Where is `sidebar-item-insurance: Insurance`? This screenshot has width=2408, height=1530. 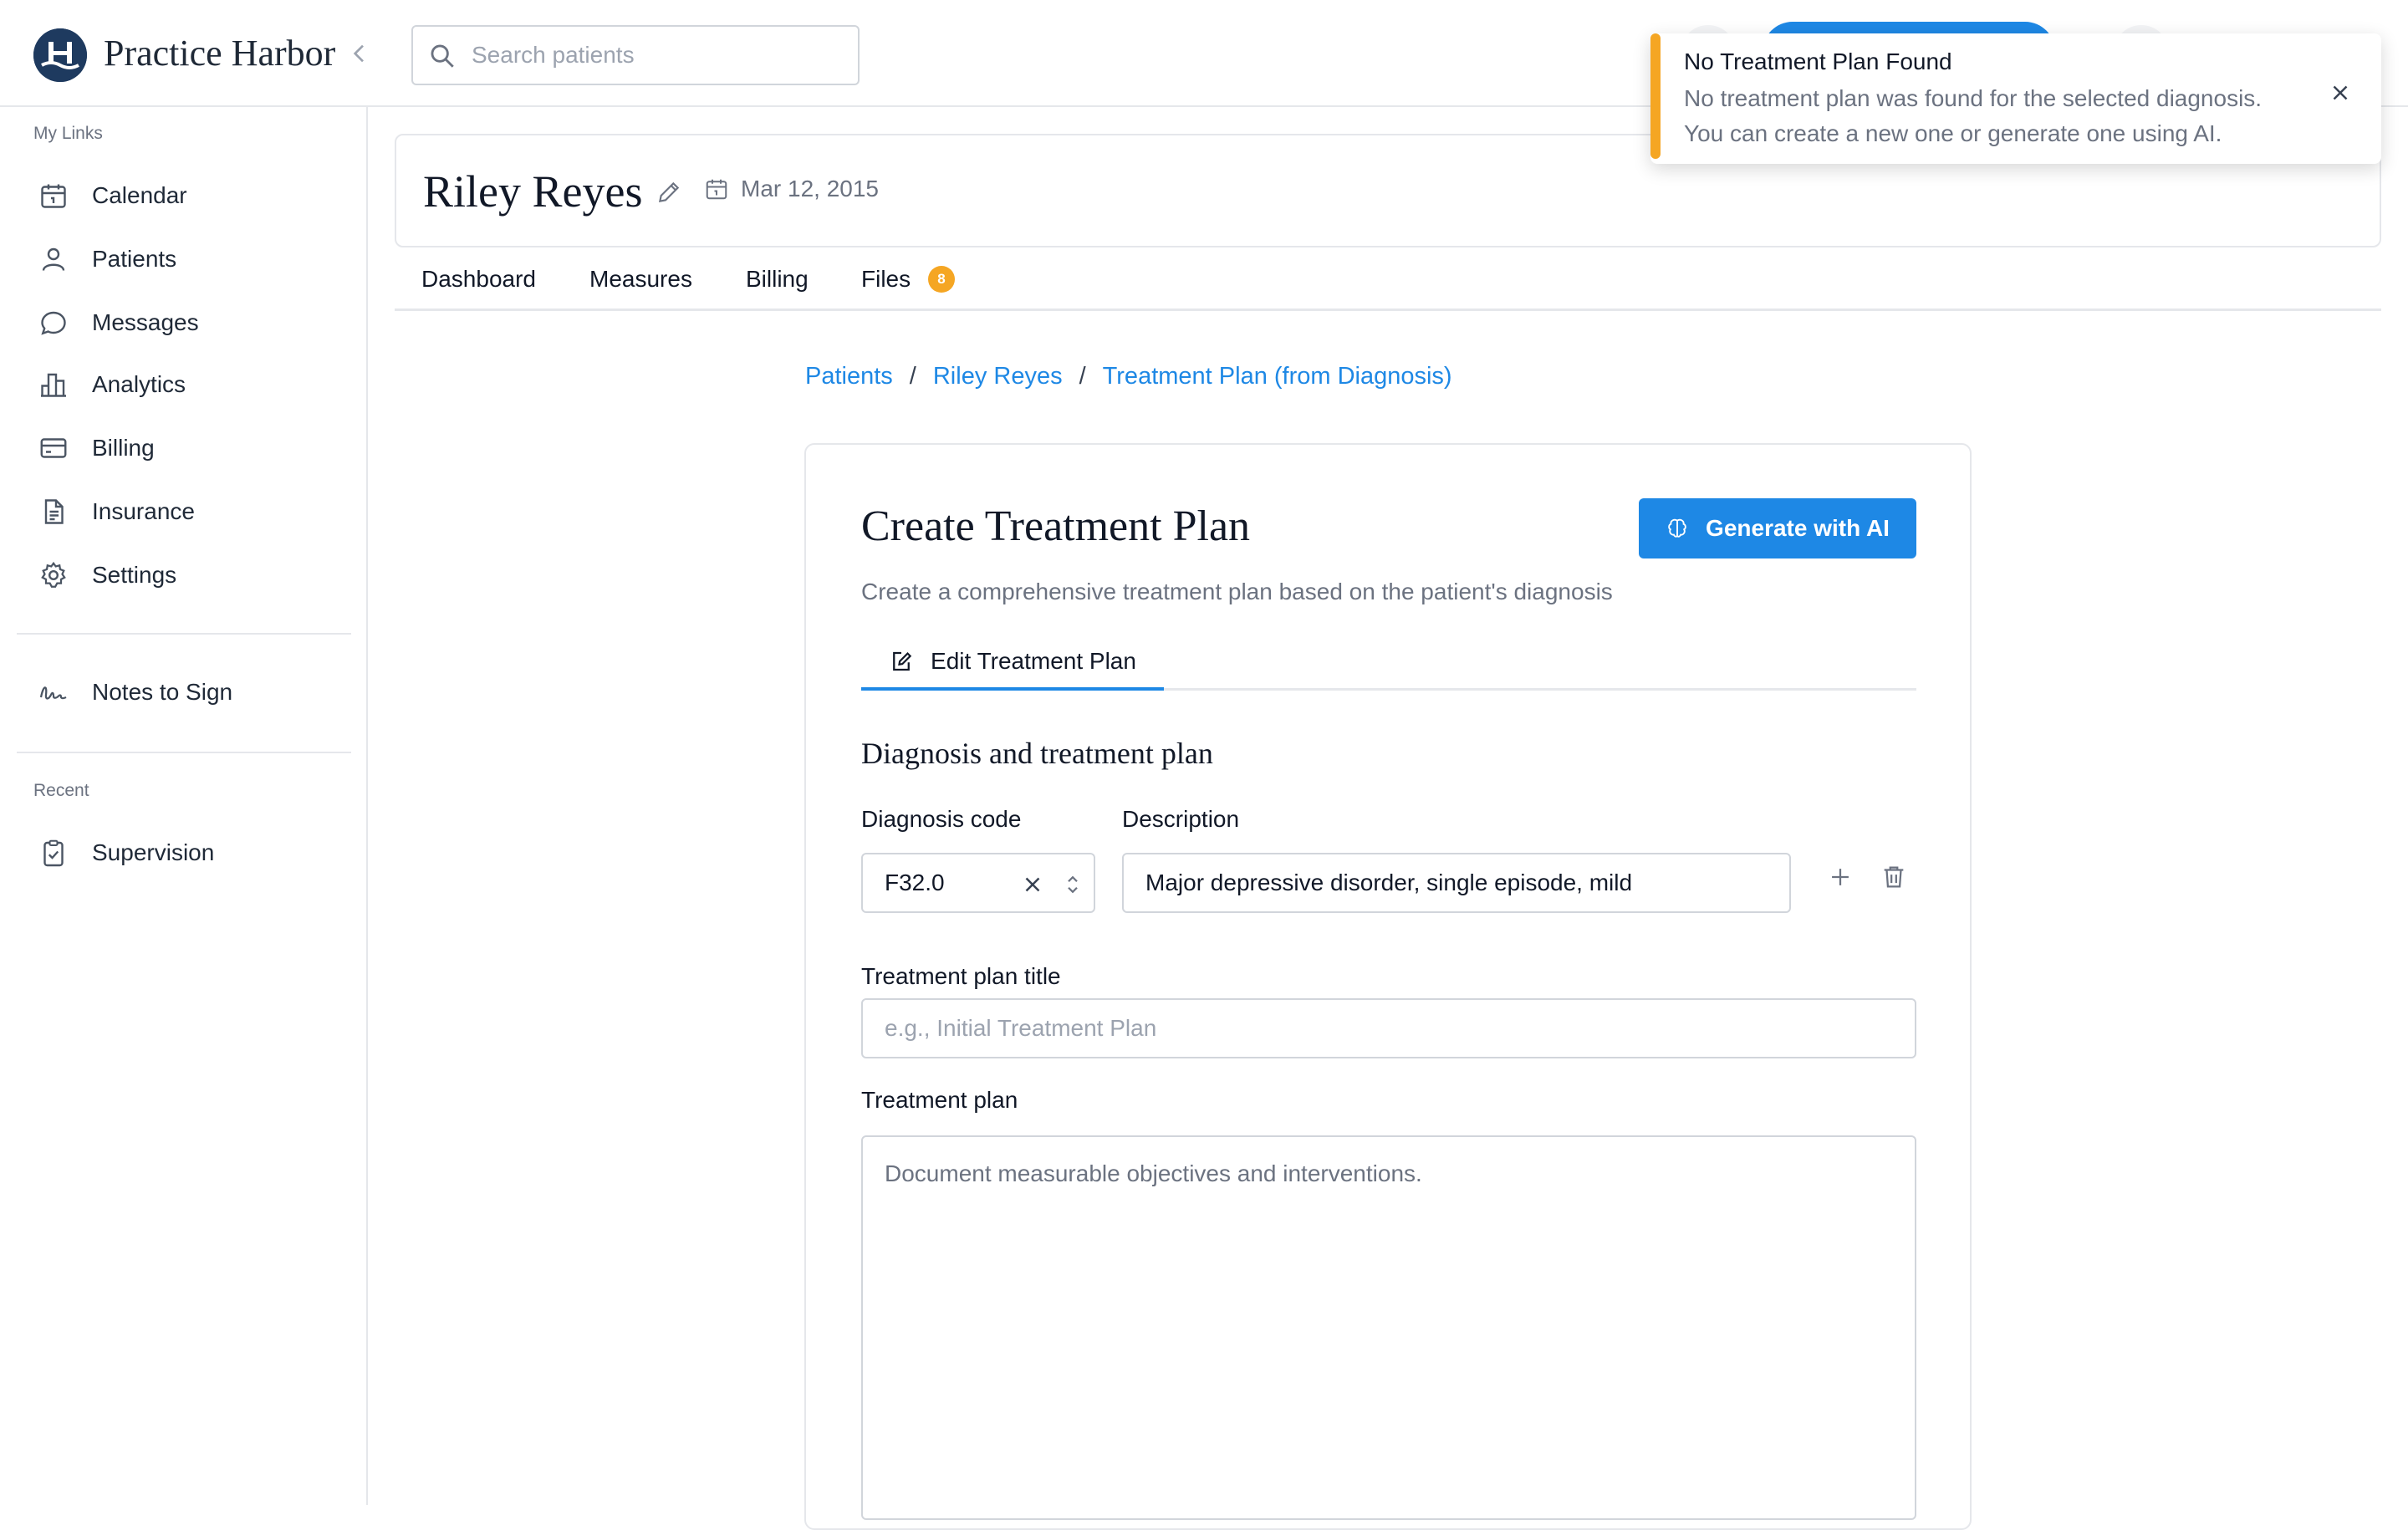
sidebar-item-insurance: Insurance is located at coordinates (184, 511).